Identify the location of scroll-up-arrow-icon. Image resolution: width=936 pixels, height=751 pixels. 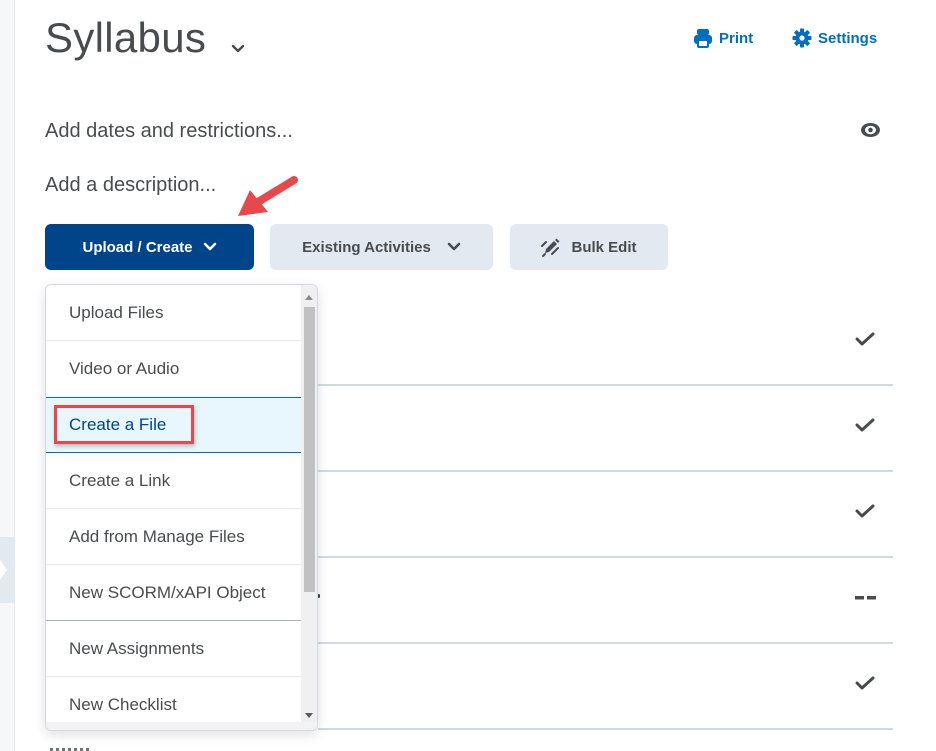
(309, 297).